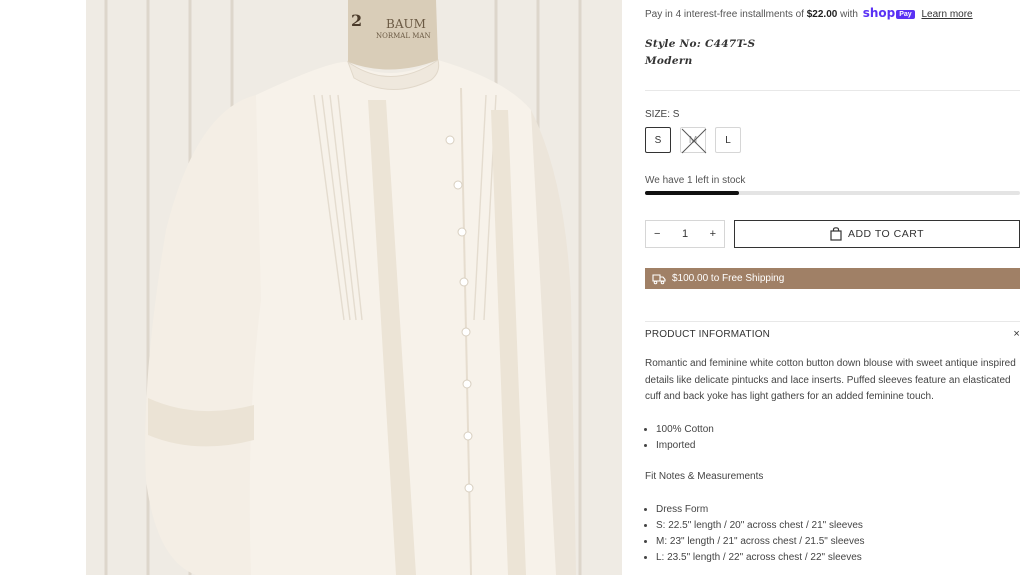 This screenshot has height=575, width=1024. What do you see at coordinates (685, 446) in the screenshot?
I see `list-item: Imported` at bounding box center [685, 446].